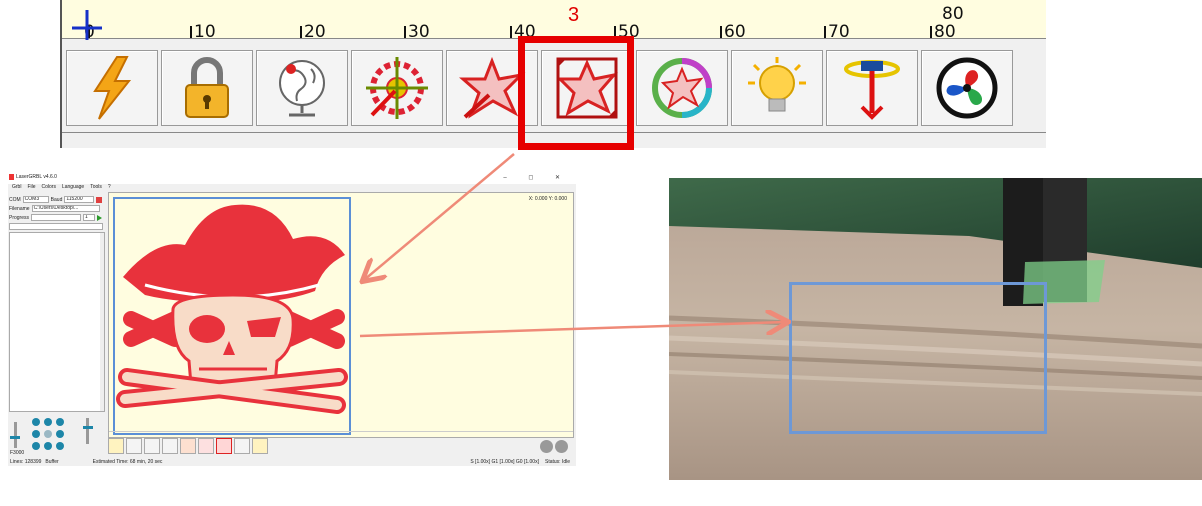 This screenshot has width=1202, height=506. What do you see at coordinates (292, 178) in the screenshot?
I see `title-bar: LaserGRBL v4.6.0 – ◻ ✕` at bounding box center [292, 178].